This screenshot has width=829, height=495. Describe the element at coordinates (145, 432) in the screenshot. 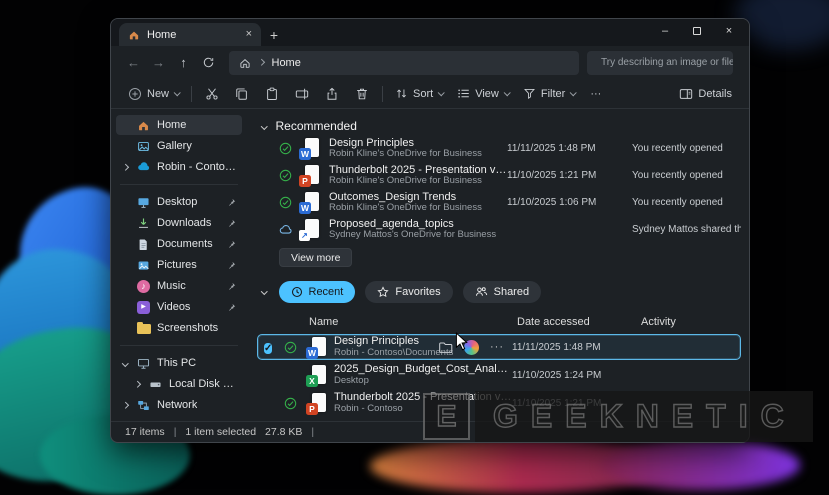

I see `items-count: 17 items` at that location.